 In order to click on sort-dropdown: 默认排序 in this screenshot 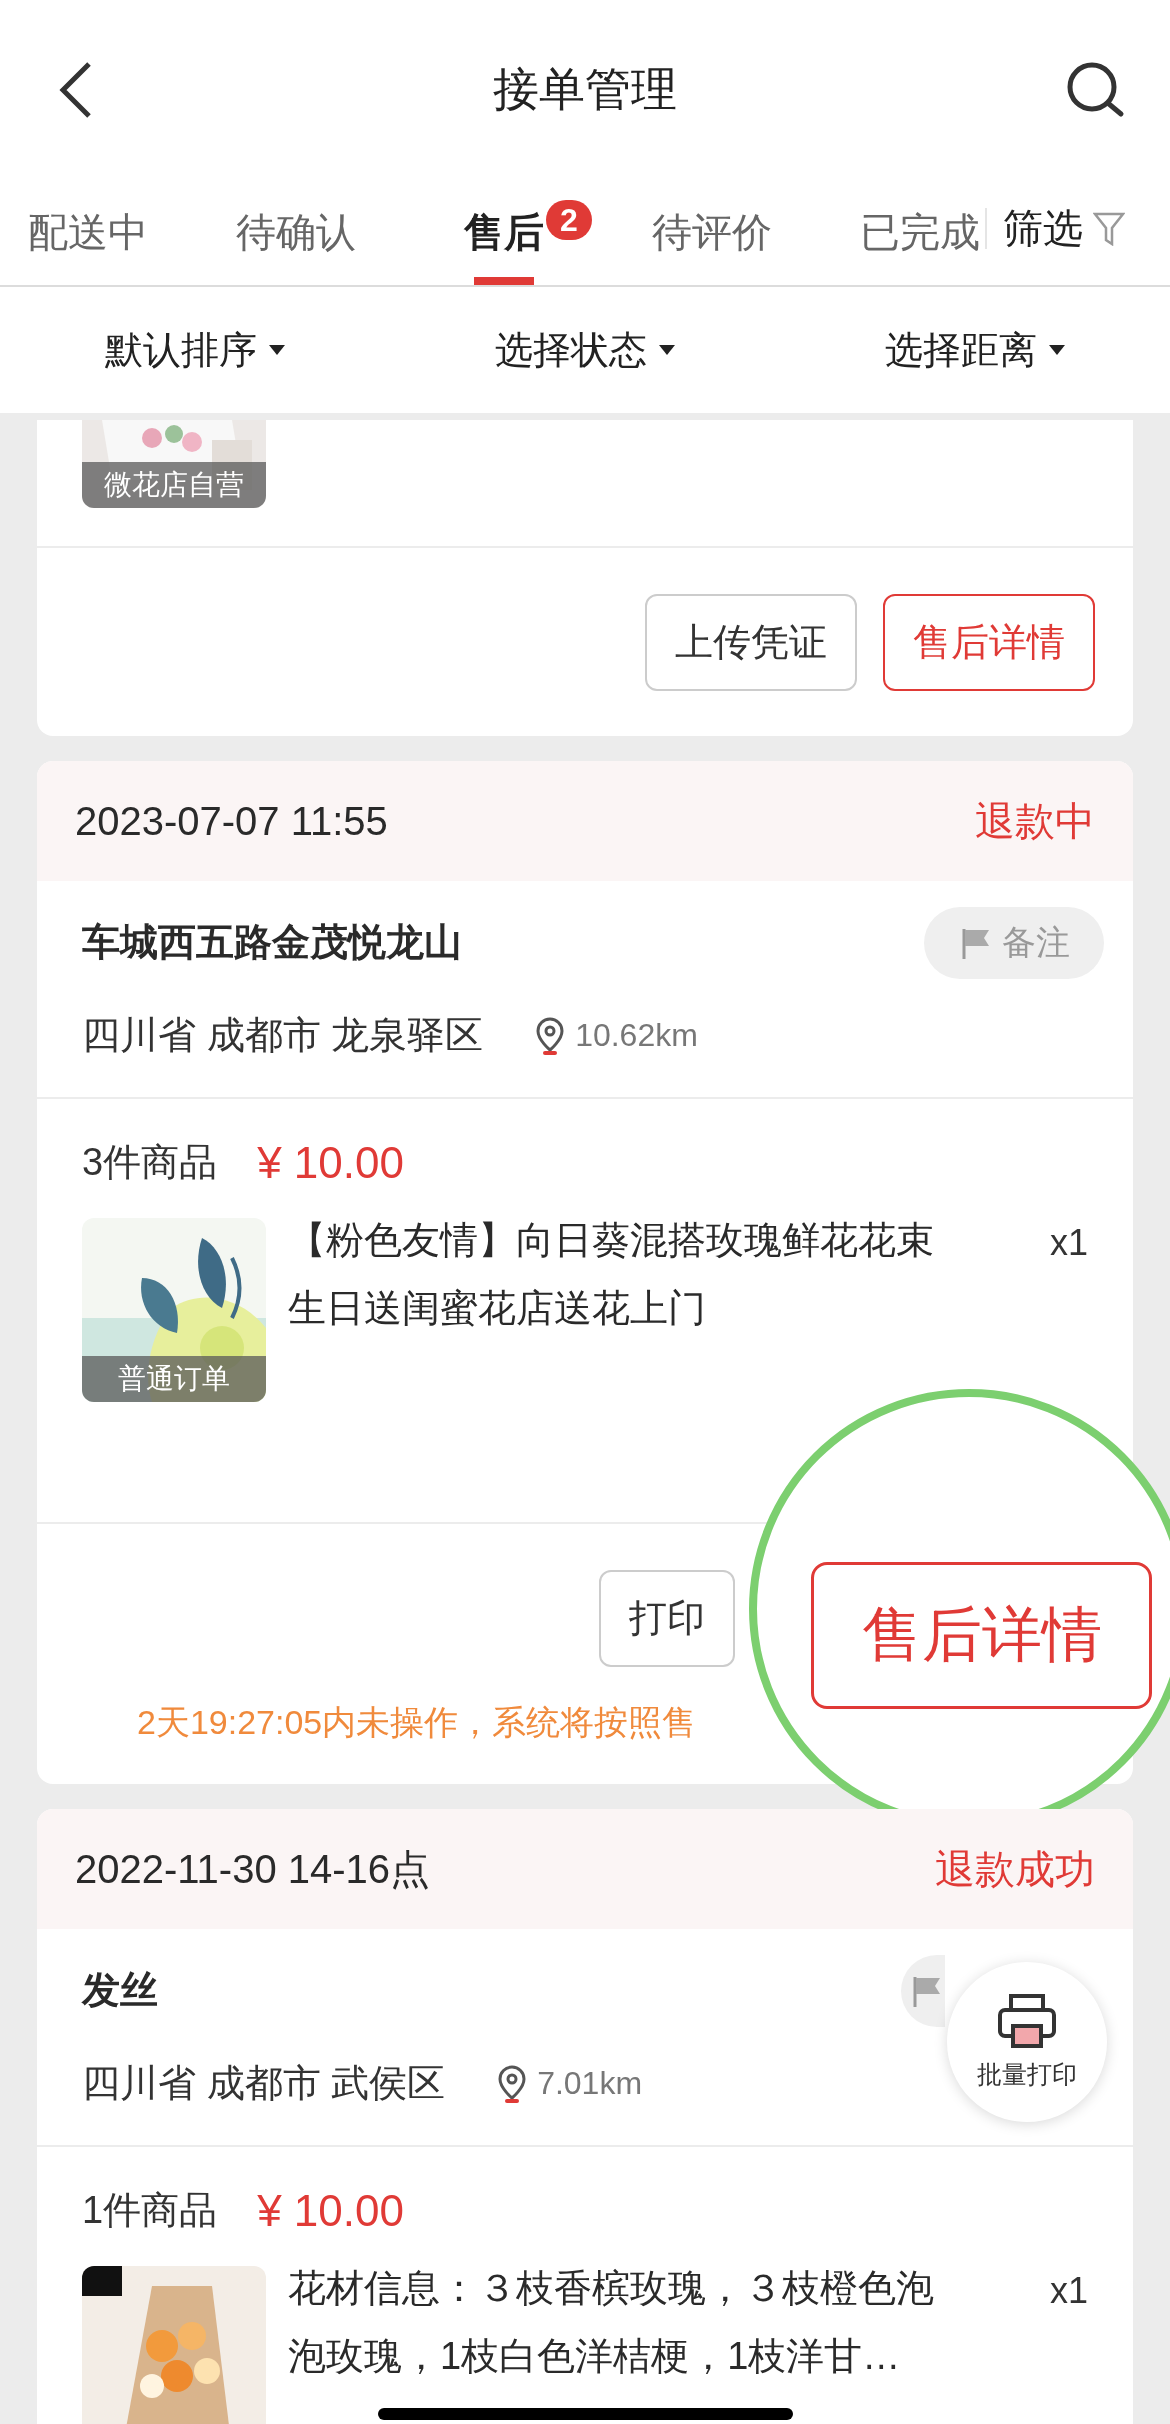, I will do `click(195, 350)`.